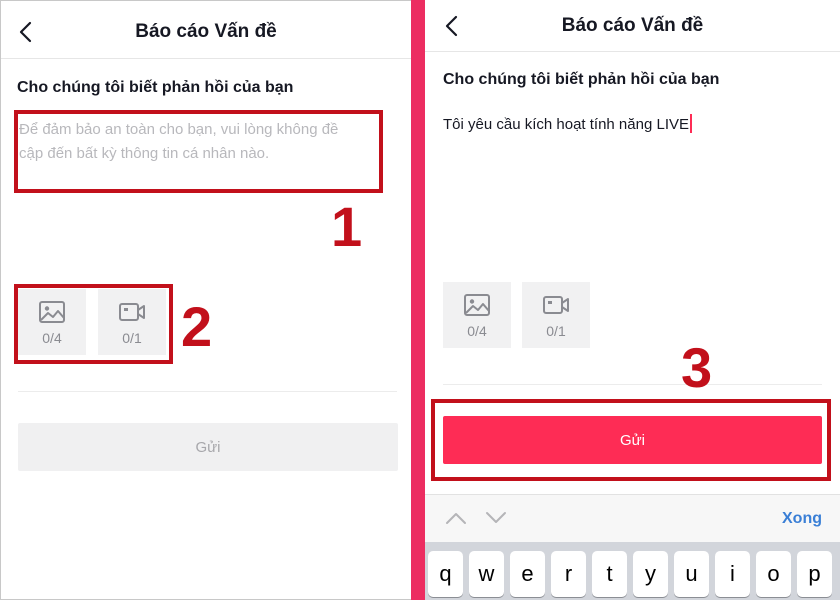 The image size is (840, 600). I want to click on add-photo-button: 0/4, so click(477, 315).